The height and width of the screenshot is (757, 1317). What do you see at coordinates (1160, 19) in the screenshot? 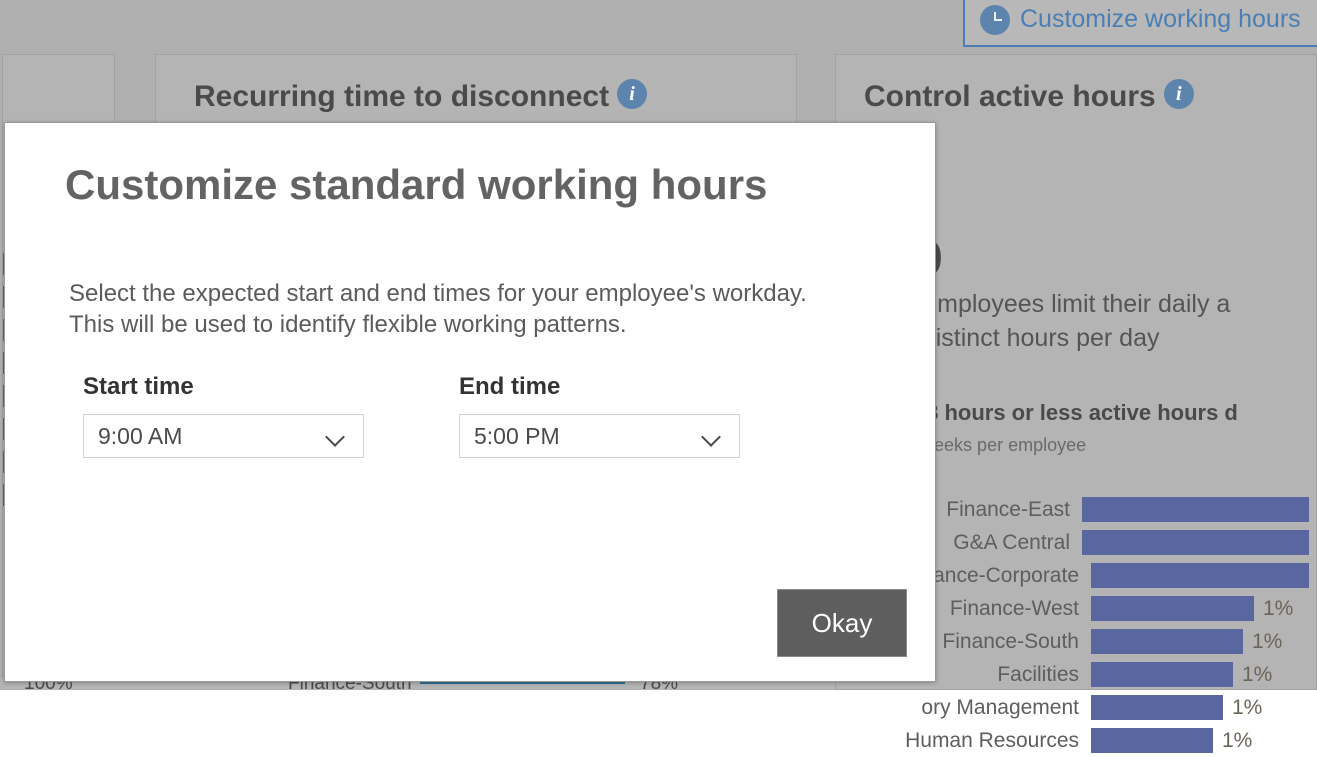
I see `tab-label: Customize working hours` at bounding box center [1160, 19].